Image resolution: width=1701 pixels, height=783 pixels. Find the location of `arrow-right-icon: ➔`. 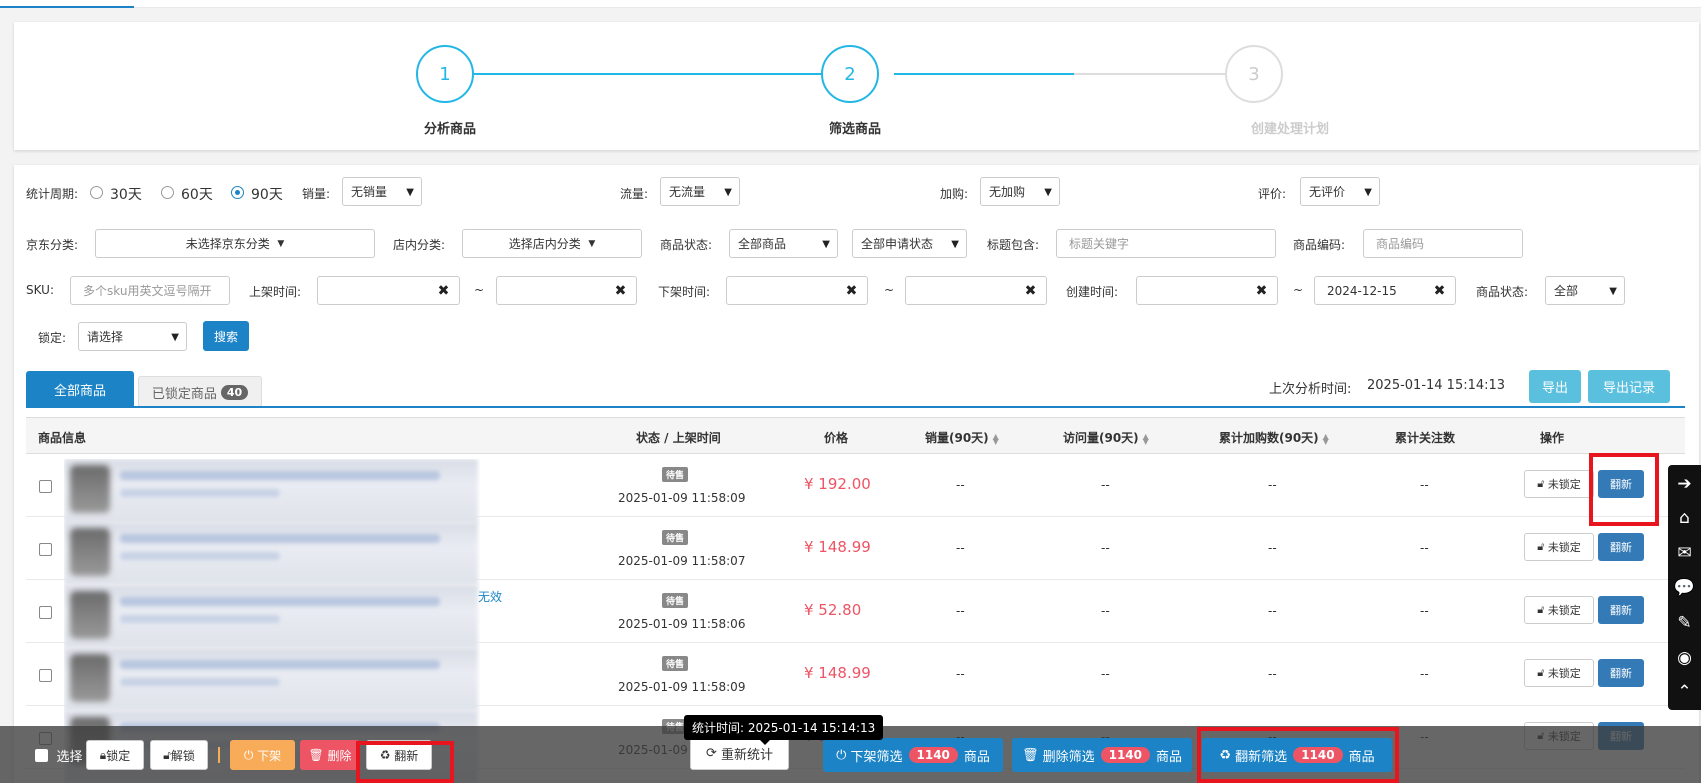

arrow-right-icon: ➔ is located at coordinates (1684, 484).